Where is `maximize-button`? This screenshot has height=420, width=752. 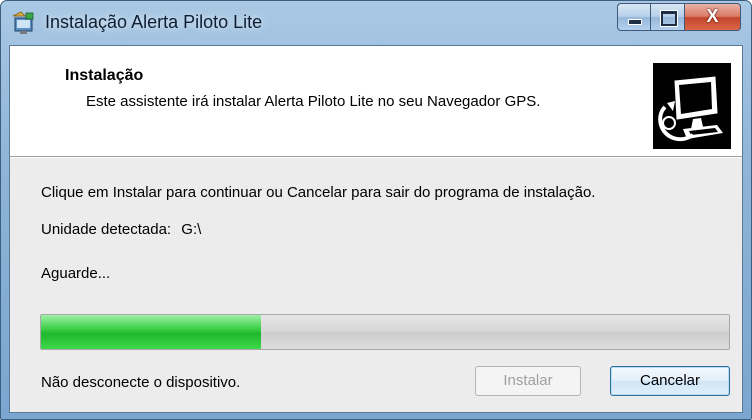
maximize-button is located at coordinates (668, 17).